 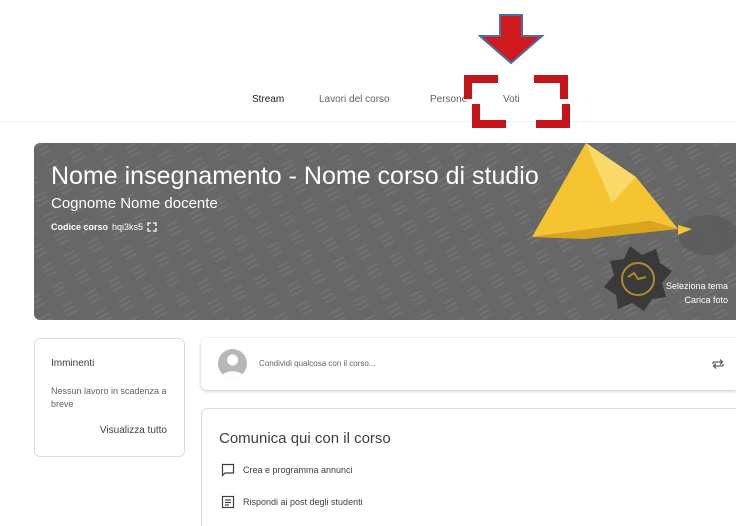 I want to click on course-title: Nome insegnamento - Nome corso di studio, so click(x=295, y=176).